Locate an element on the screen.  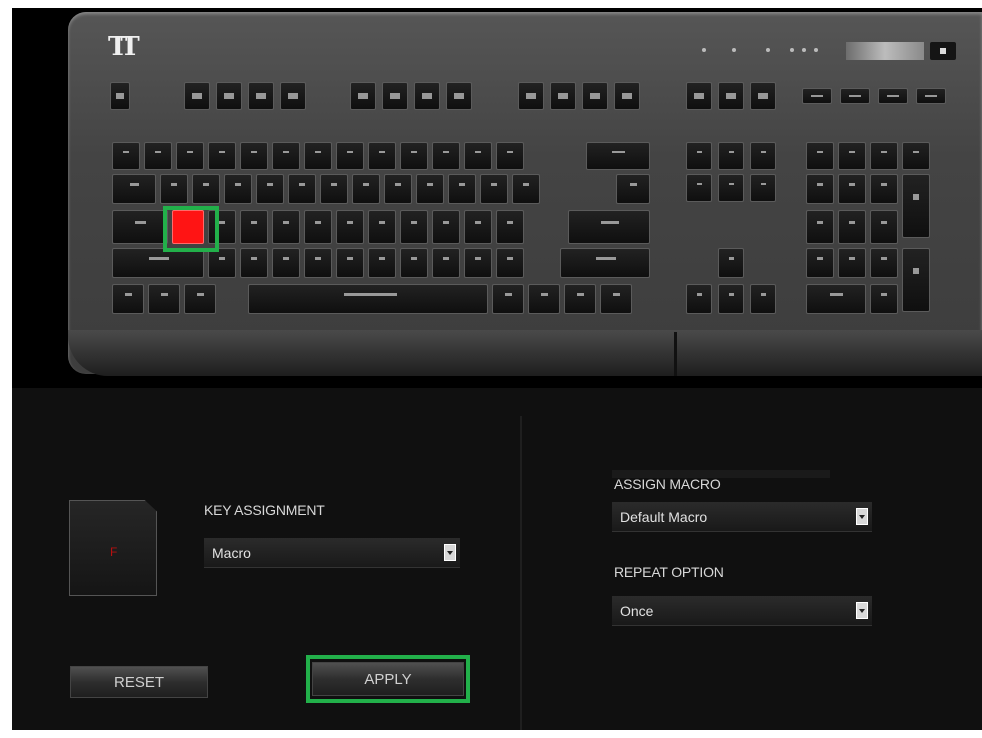
key-right-shift is located at coordinates (605, 263).